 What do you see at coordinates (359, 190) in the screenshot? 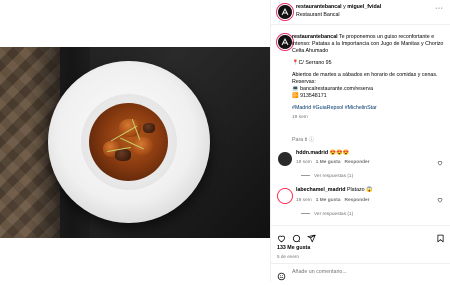
I see `comment-text: Platazo 😱` at bounding box center [359, 190].